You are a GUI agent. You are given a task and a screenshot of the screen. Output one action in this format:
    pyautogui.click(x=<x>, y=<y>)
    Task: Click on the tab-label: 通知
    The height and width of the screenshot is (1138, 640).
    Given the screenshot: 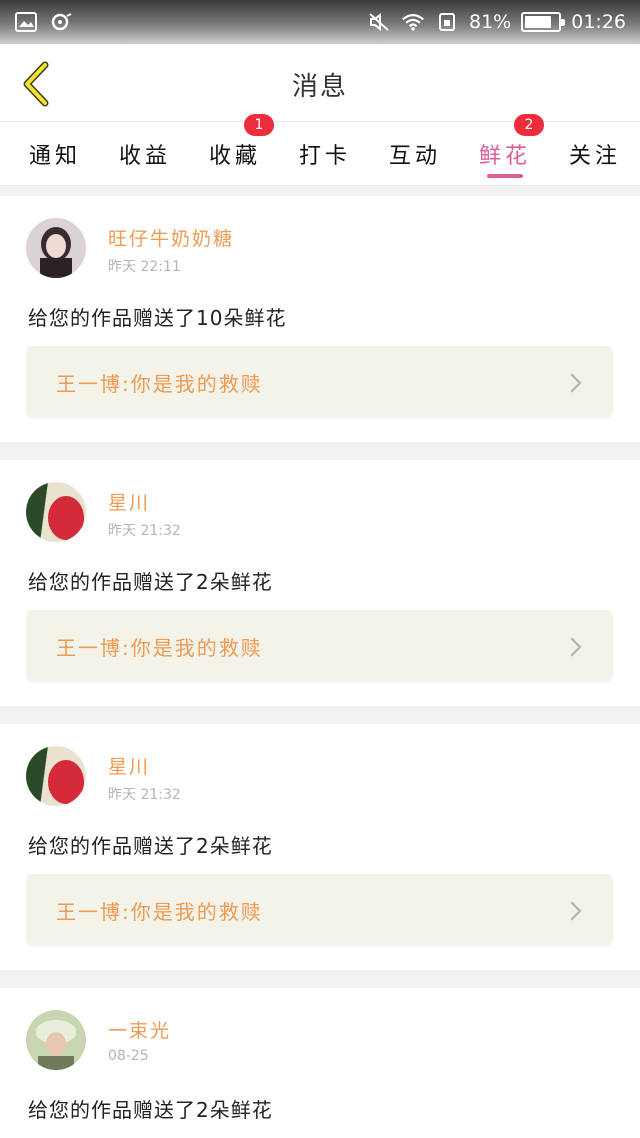 What is the action you would take?
    pyautogui.click(x=54, y=156)
    